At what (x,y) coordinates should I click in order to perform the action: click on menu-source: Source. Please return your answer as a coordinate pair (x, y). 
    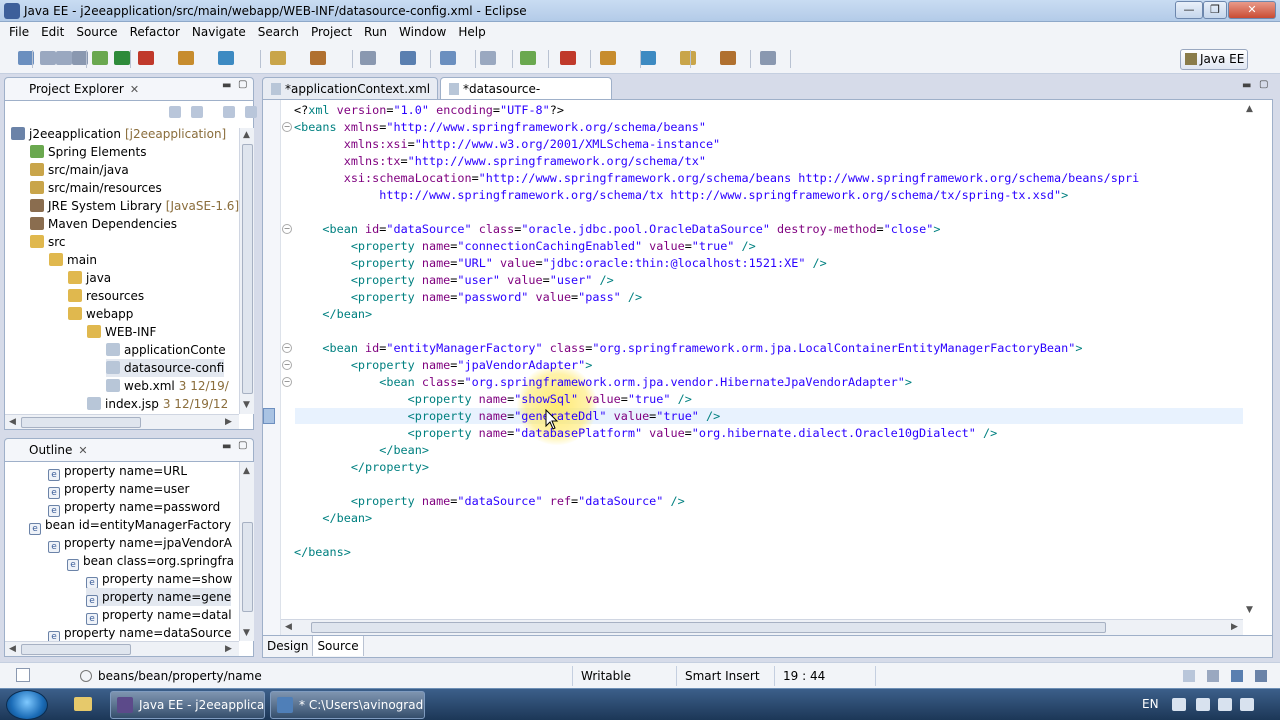
    Looking at the image, I should click on (96, 32).